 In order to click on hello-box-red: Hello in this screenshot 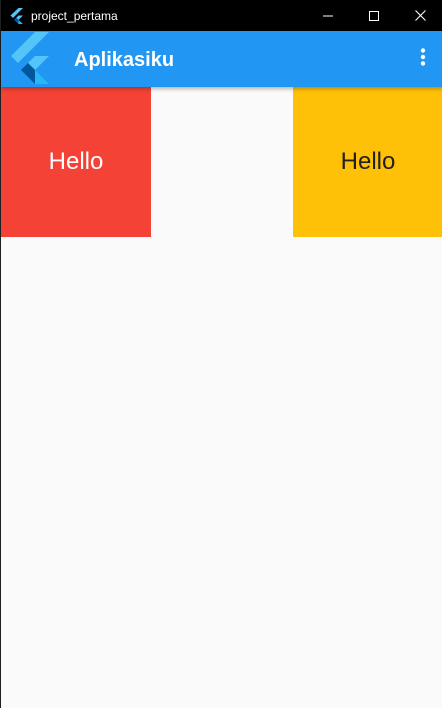, I will do `click(76, 162)`.